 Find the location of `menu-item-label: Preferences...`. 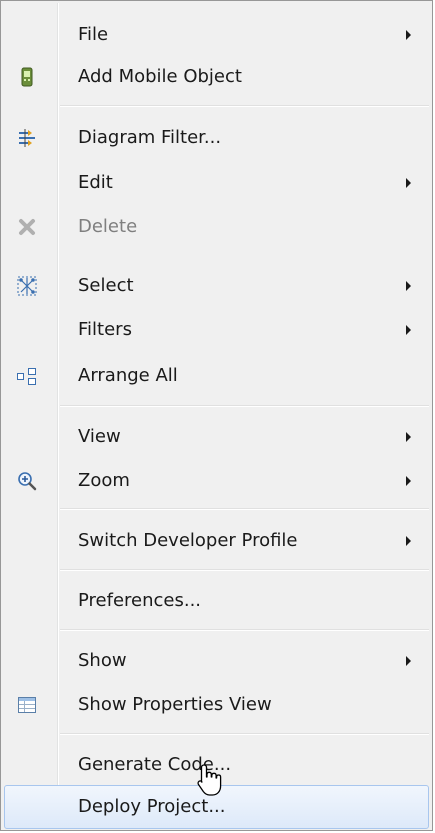

menu-item-label: Preferences... is located at coordinates (140, 600).